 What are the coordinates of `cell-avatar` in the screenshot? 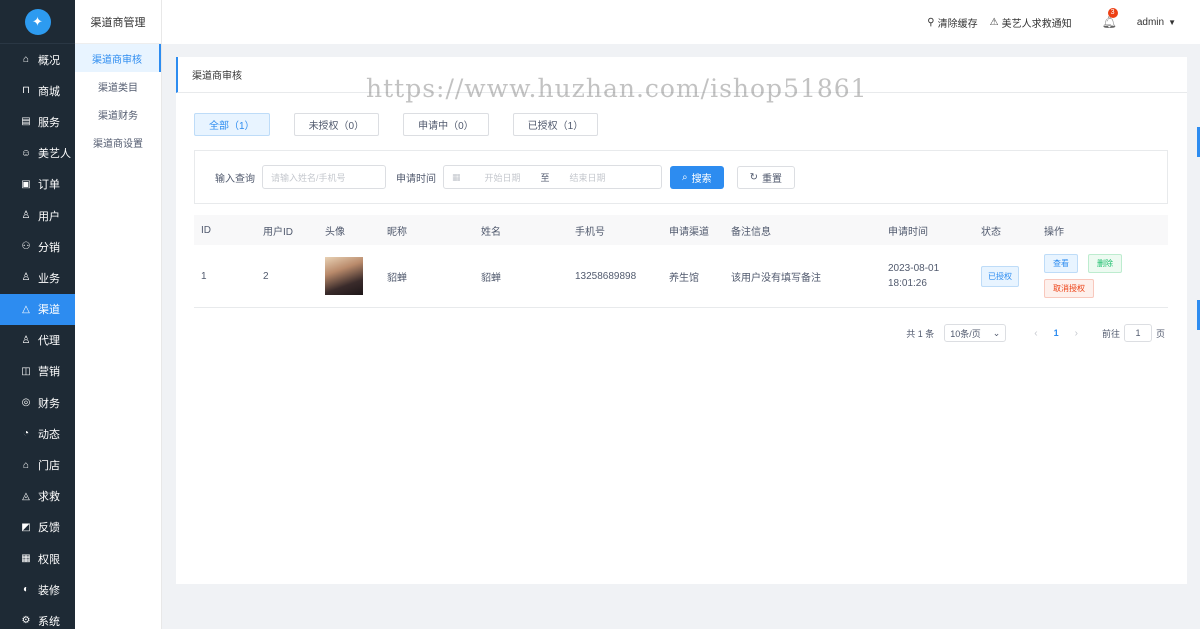 It's located at (349, 276).